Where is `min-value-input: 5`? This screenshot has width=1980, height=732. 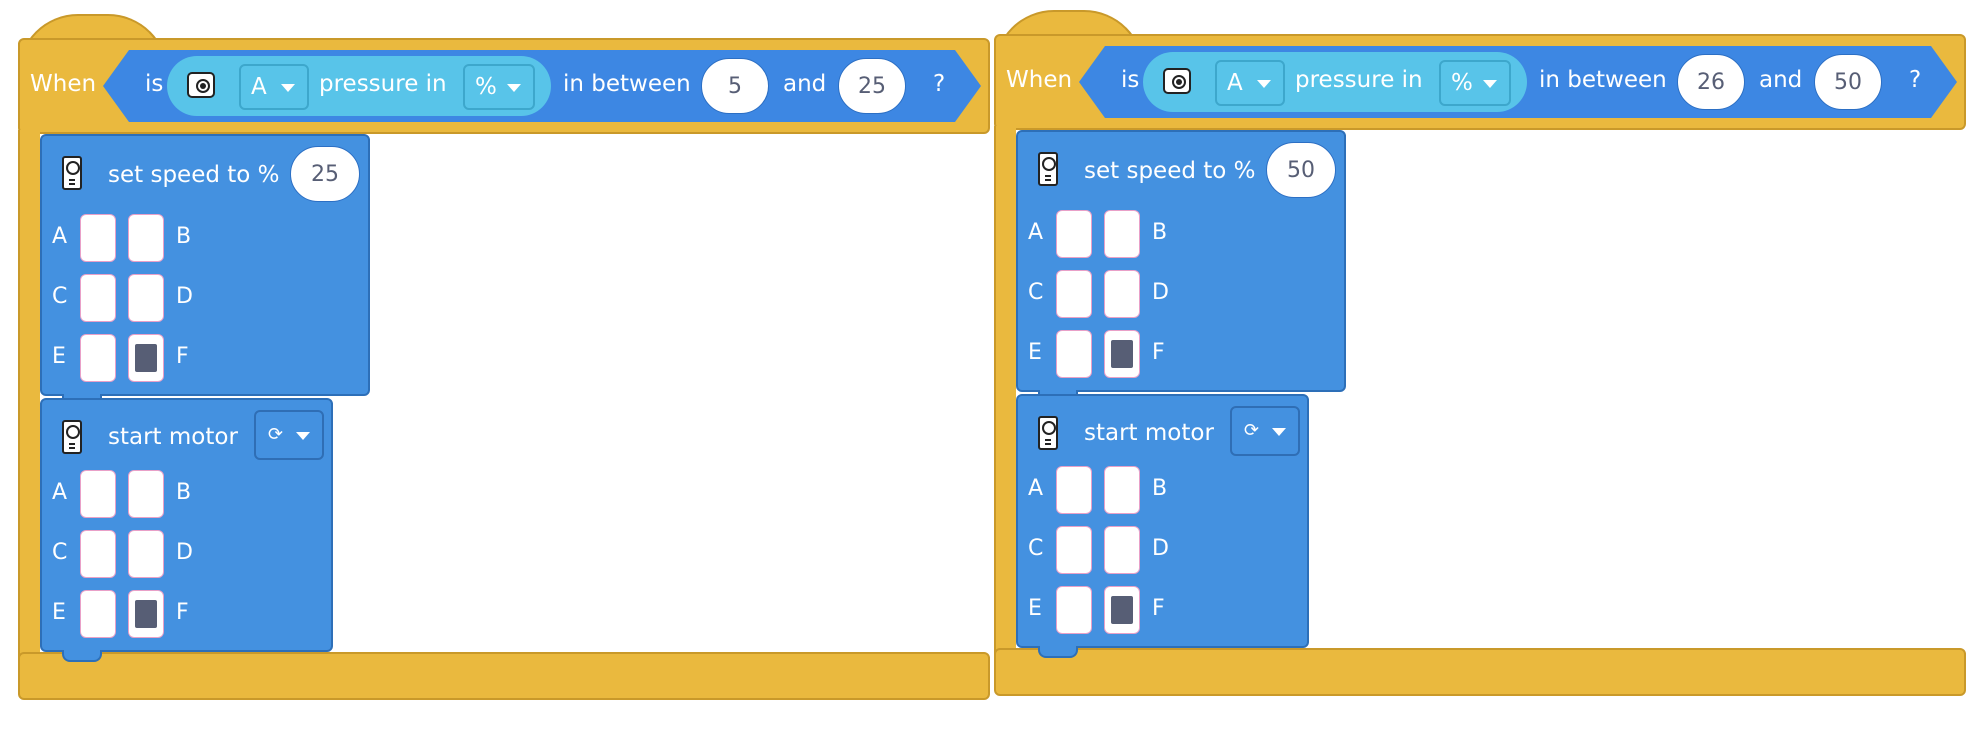 min-value-input: 5 is located at coordinates (735, 86).